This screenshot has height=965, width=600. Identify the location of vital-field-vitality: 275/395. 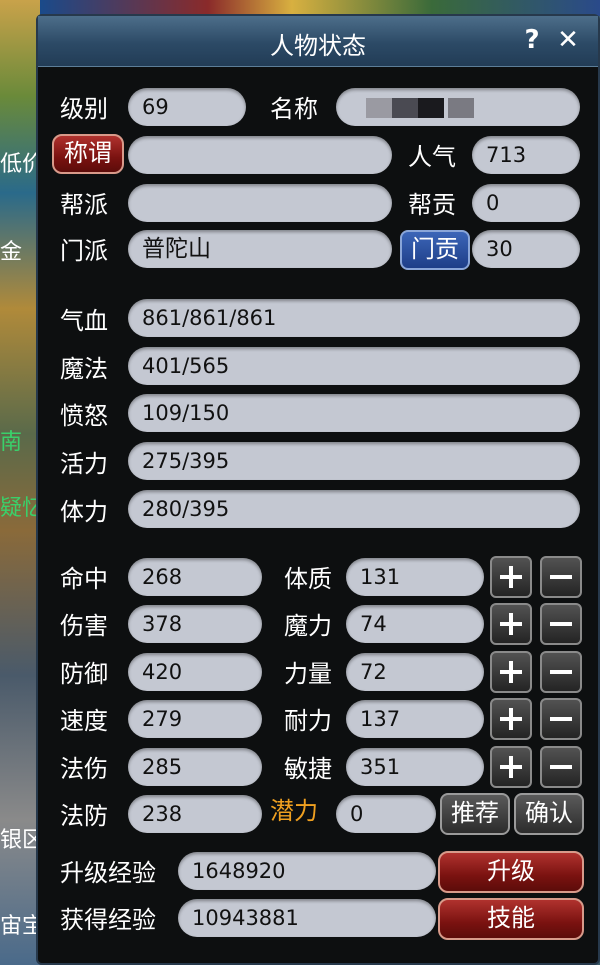
(354, 461).